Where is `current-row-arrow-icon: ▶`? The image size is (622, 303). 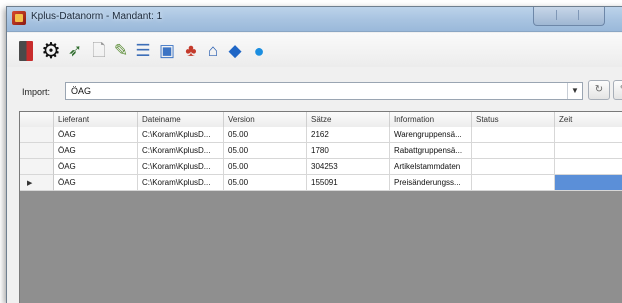 current-row-arrow-icon: ▶ is located at coordinates (30, 183).